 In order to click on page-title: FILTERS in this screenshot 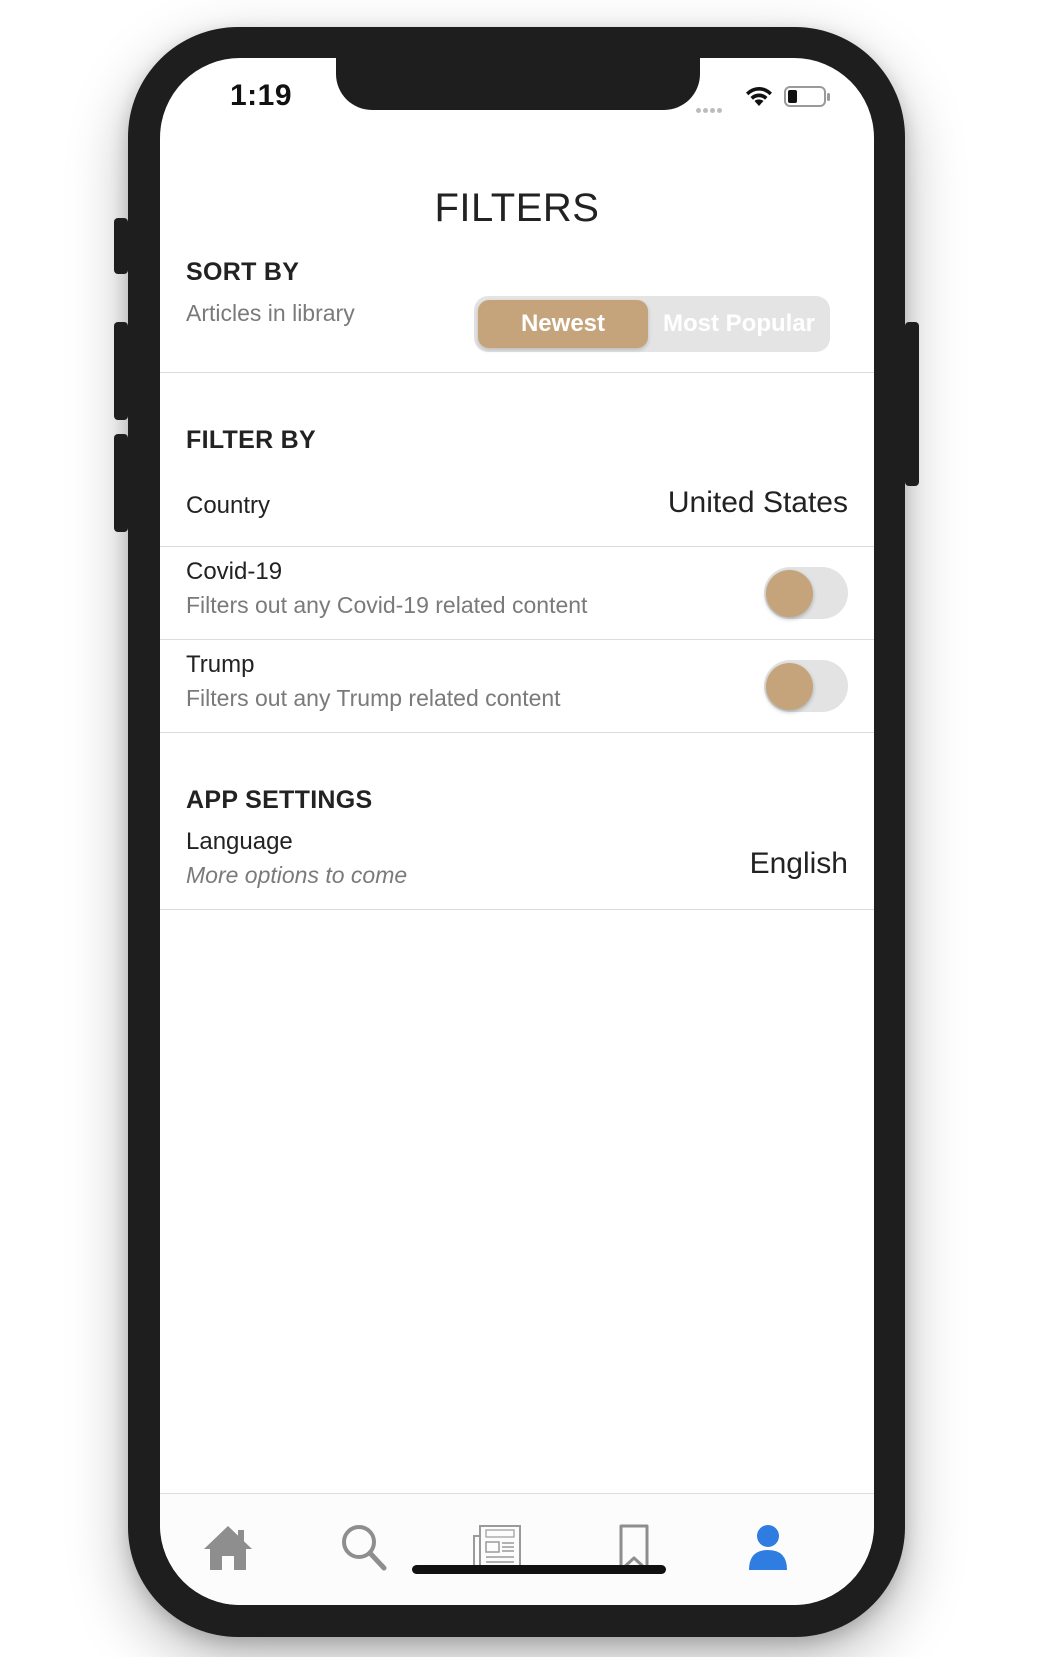, I will do `click(517, 208)`.